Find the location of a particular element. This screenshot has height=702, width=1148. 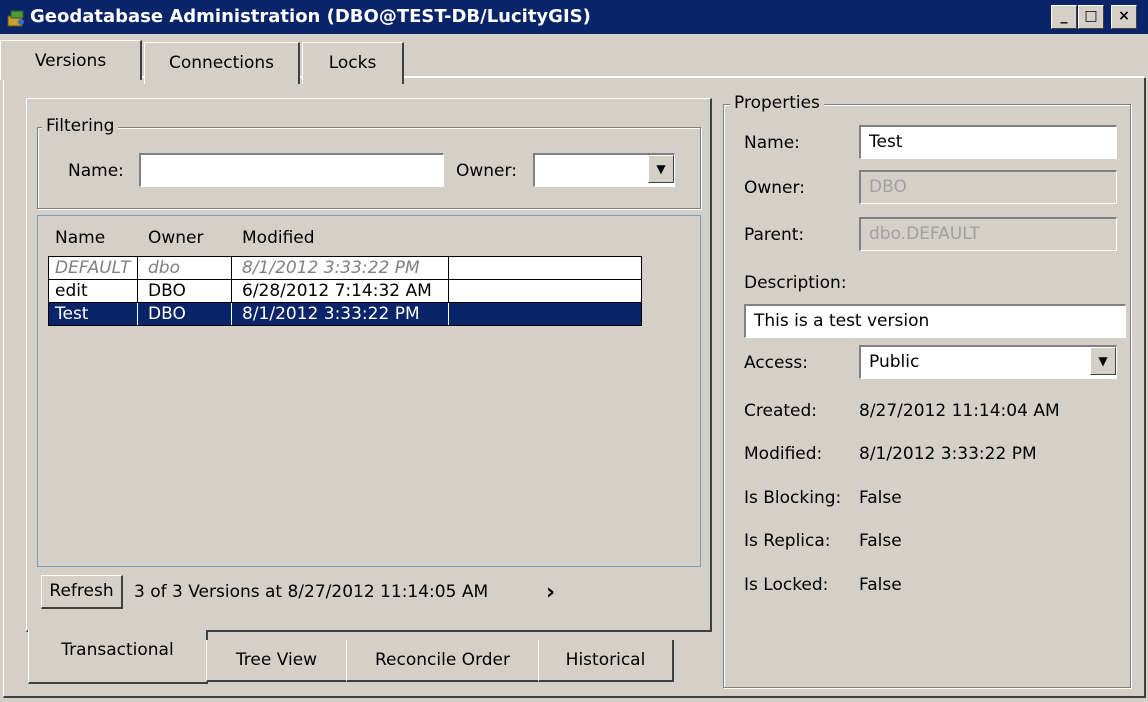

version-row-test: Test DBO 8/1/2012 3:33:22 PM is located at coordinates (345, 314).